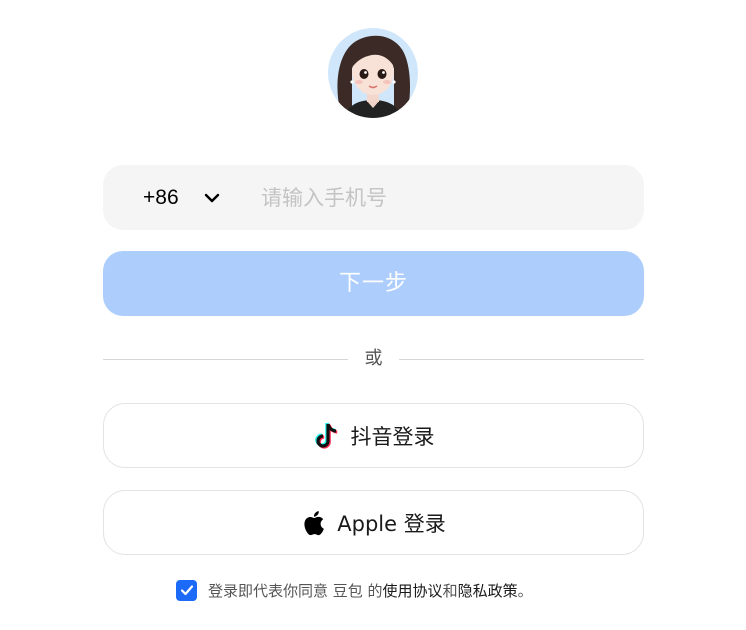 This screenshot has height=630, width=746. What do you see at coordinates (413, 590) in the screenshot?
I see `terms-of-use-link: 使用协议` at bounding box center [413, 590].